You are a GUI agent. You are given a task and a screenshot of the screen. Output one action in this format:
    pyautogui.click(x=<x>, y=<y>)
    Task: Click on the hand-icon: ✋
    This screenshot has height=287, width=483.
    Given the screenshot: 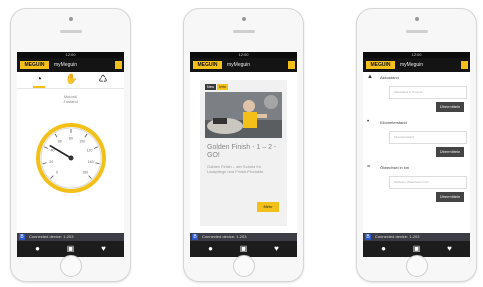 What is the action you would take?
    pyautogui.click(x=71, y=80)
    